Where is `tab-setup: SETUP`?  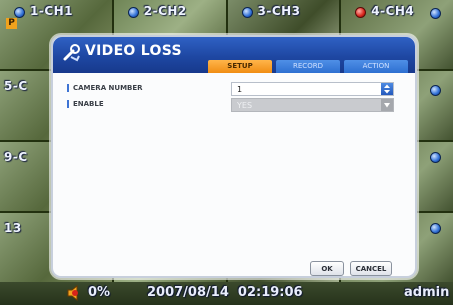 tab-setup: SETUP is located at coordinates (240, 66).